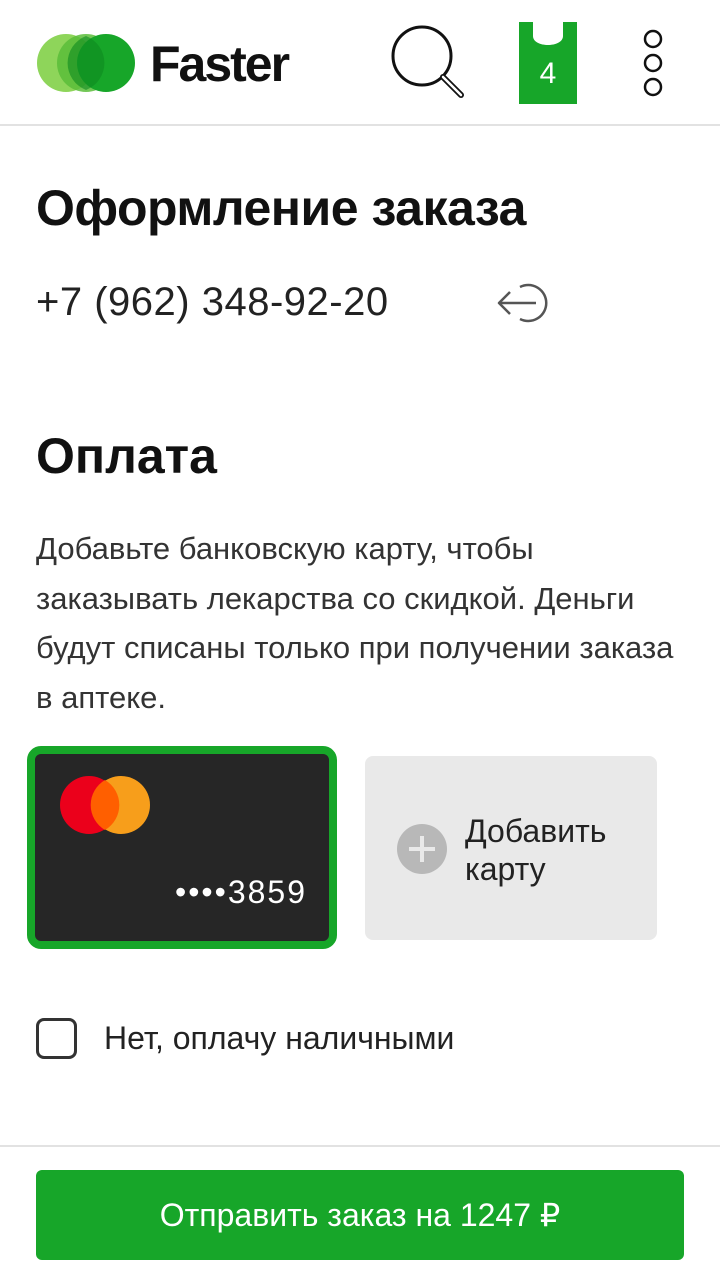 Image resolution: width=720 pixels, height=1283 pixels. What do you see at coordinates (241, 892) in the screenshot?
I see `card-number-masked: ••••3859` at bounding box center [241, 892].